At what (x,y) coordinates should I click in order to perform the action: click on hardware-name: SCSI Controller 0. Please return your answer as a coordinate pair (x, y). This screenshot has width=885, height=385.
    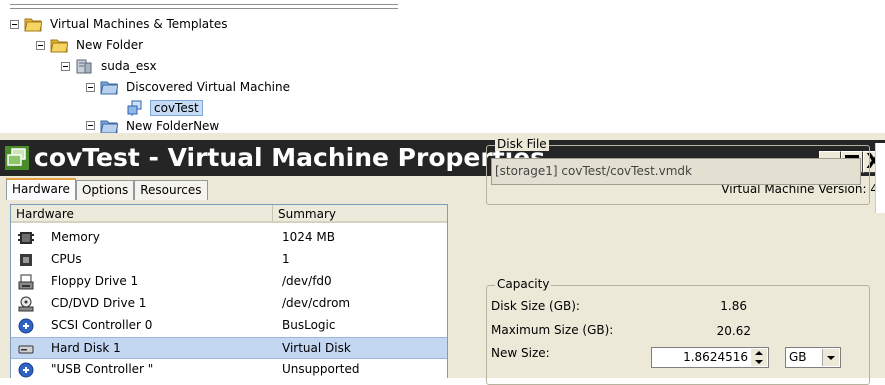
    Looking at the image, I should click on (102, 325).